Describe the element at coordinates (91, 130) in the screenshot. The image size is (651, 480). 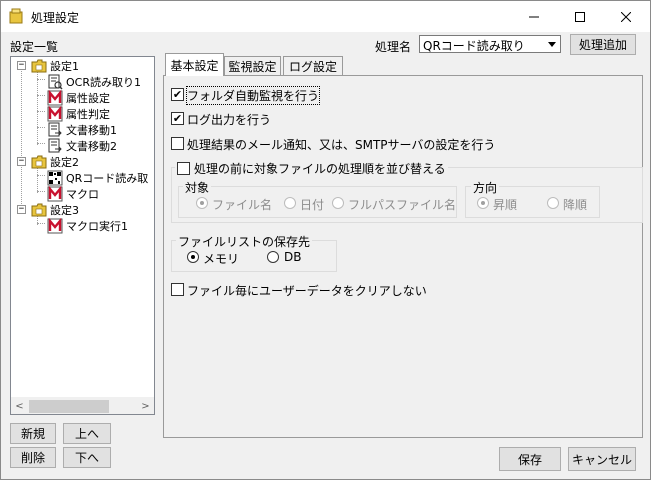
I see `tree-item-label: 文書移動1` at that location.